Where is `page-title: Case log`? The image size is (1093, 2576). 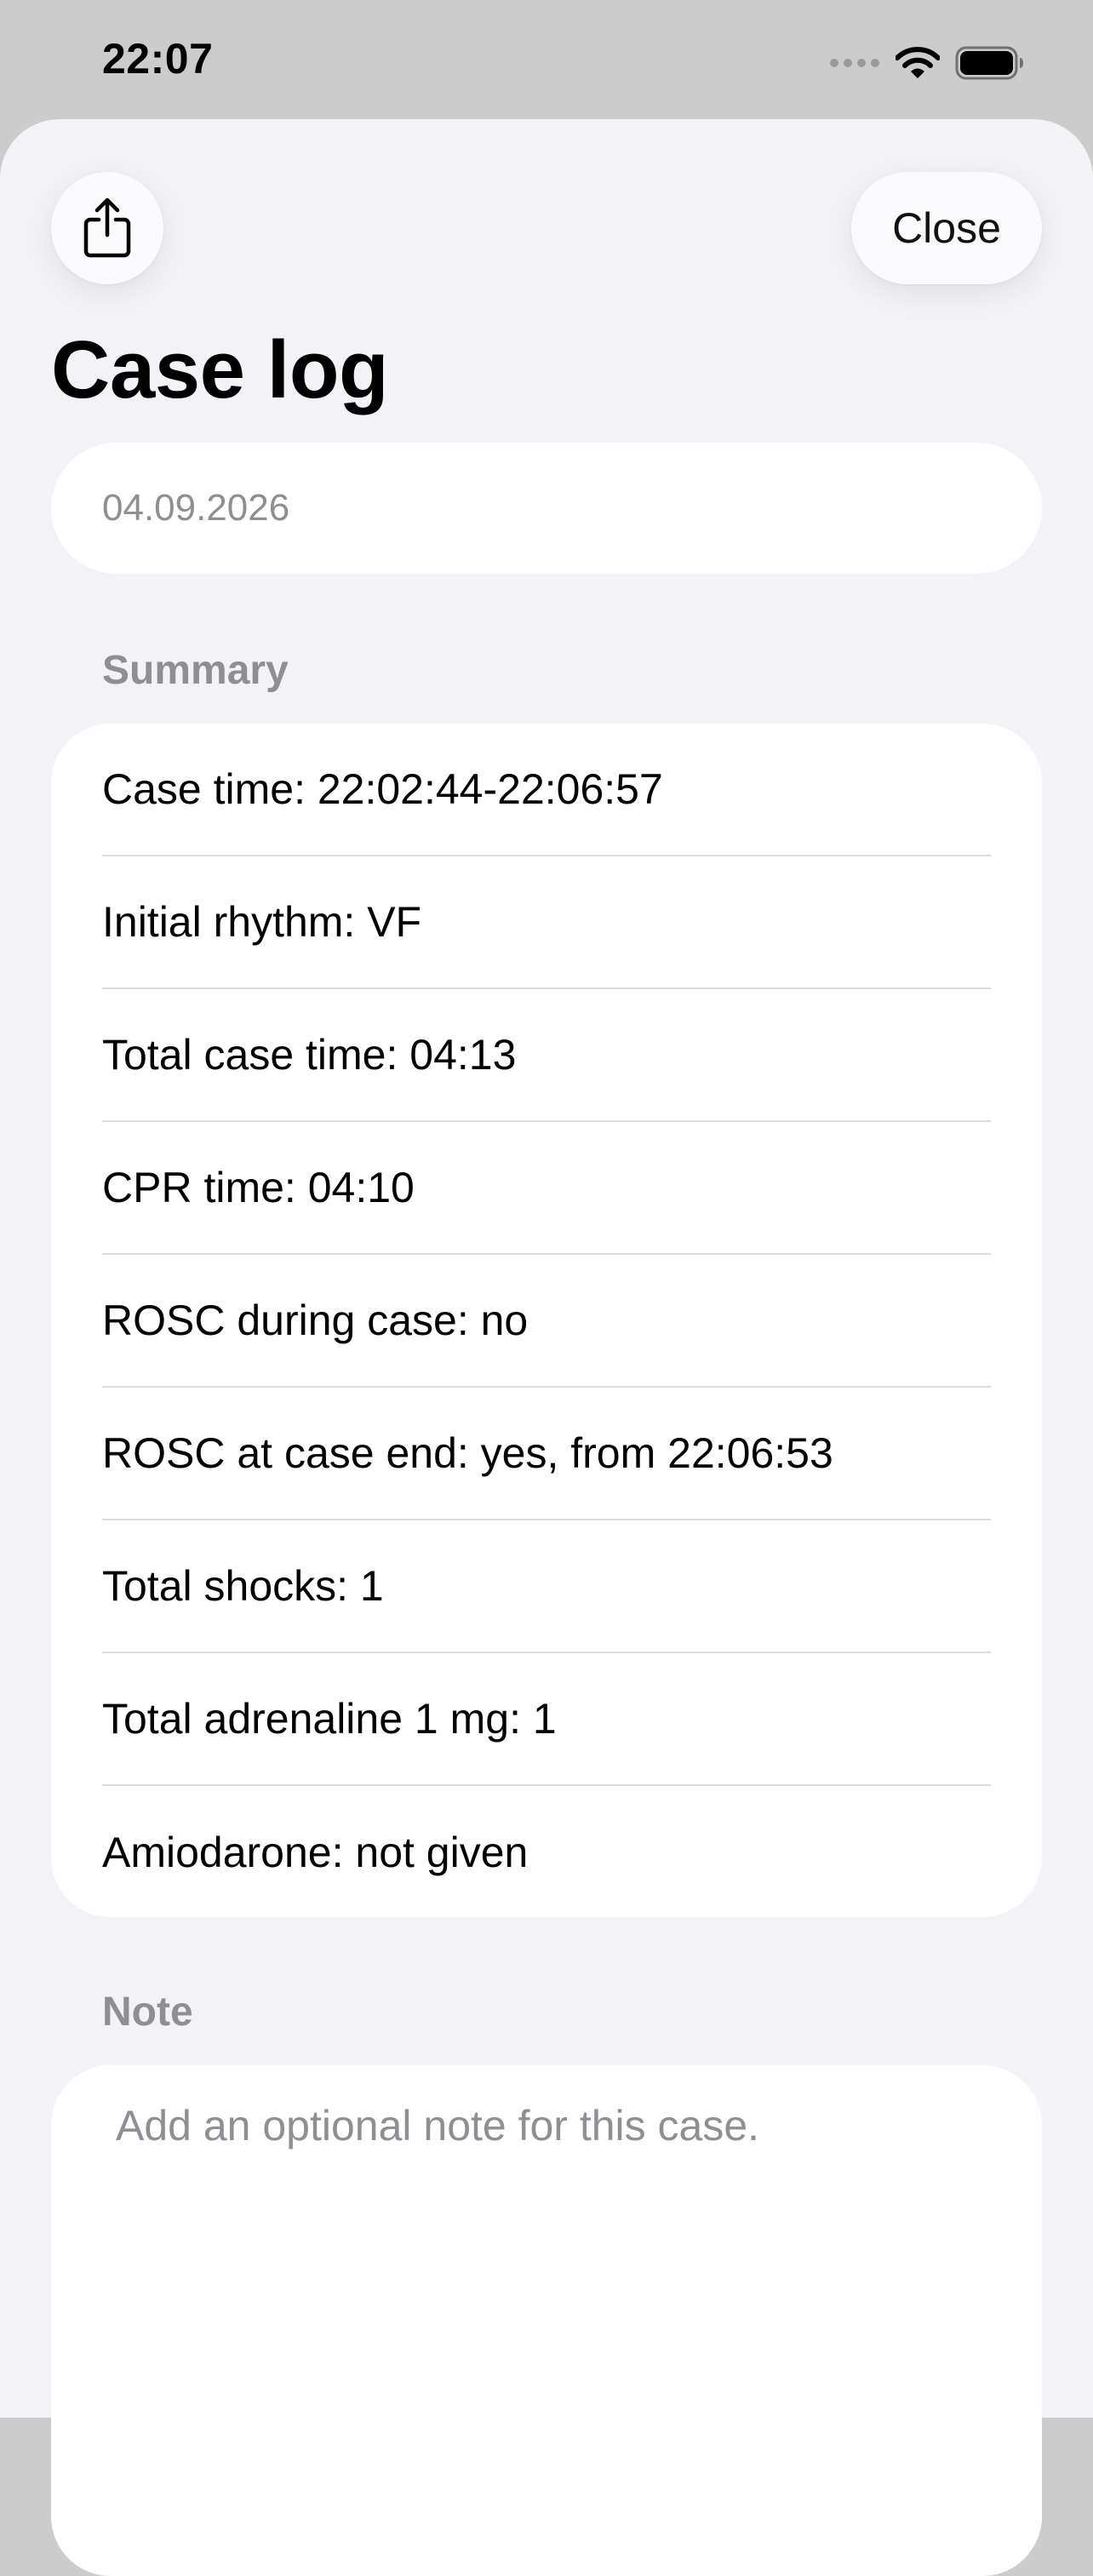 page-title: Case log is located at coordinates (220, 369).